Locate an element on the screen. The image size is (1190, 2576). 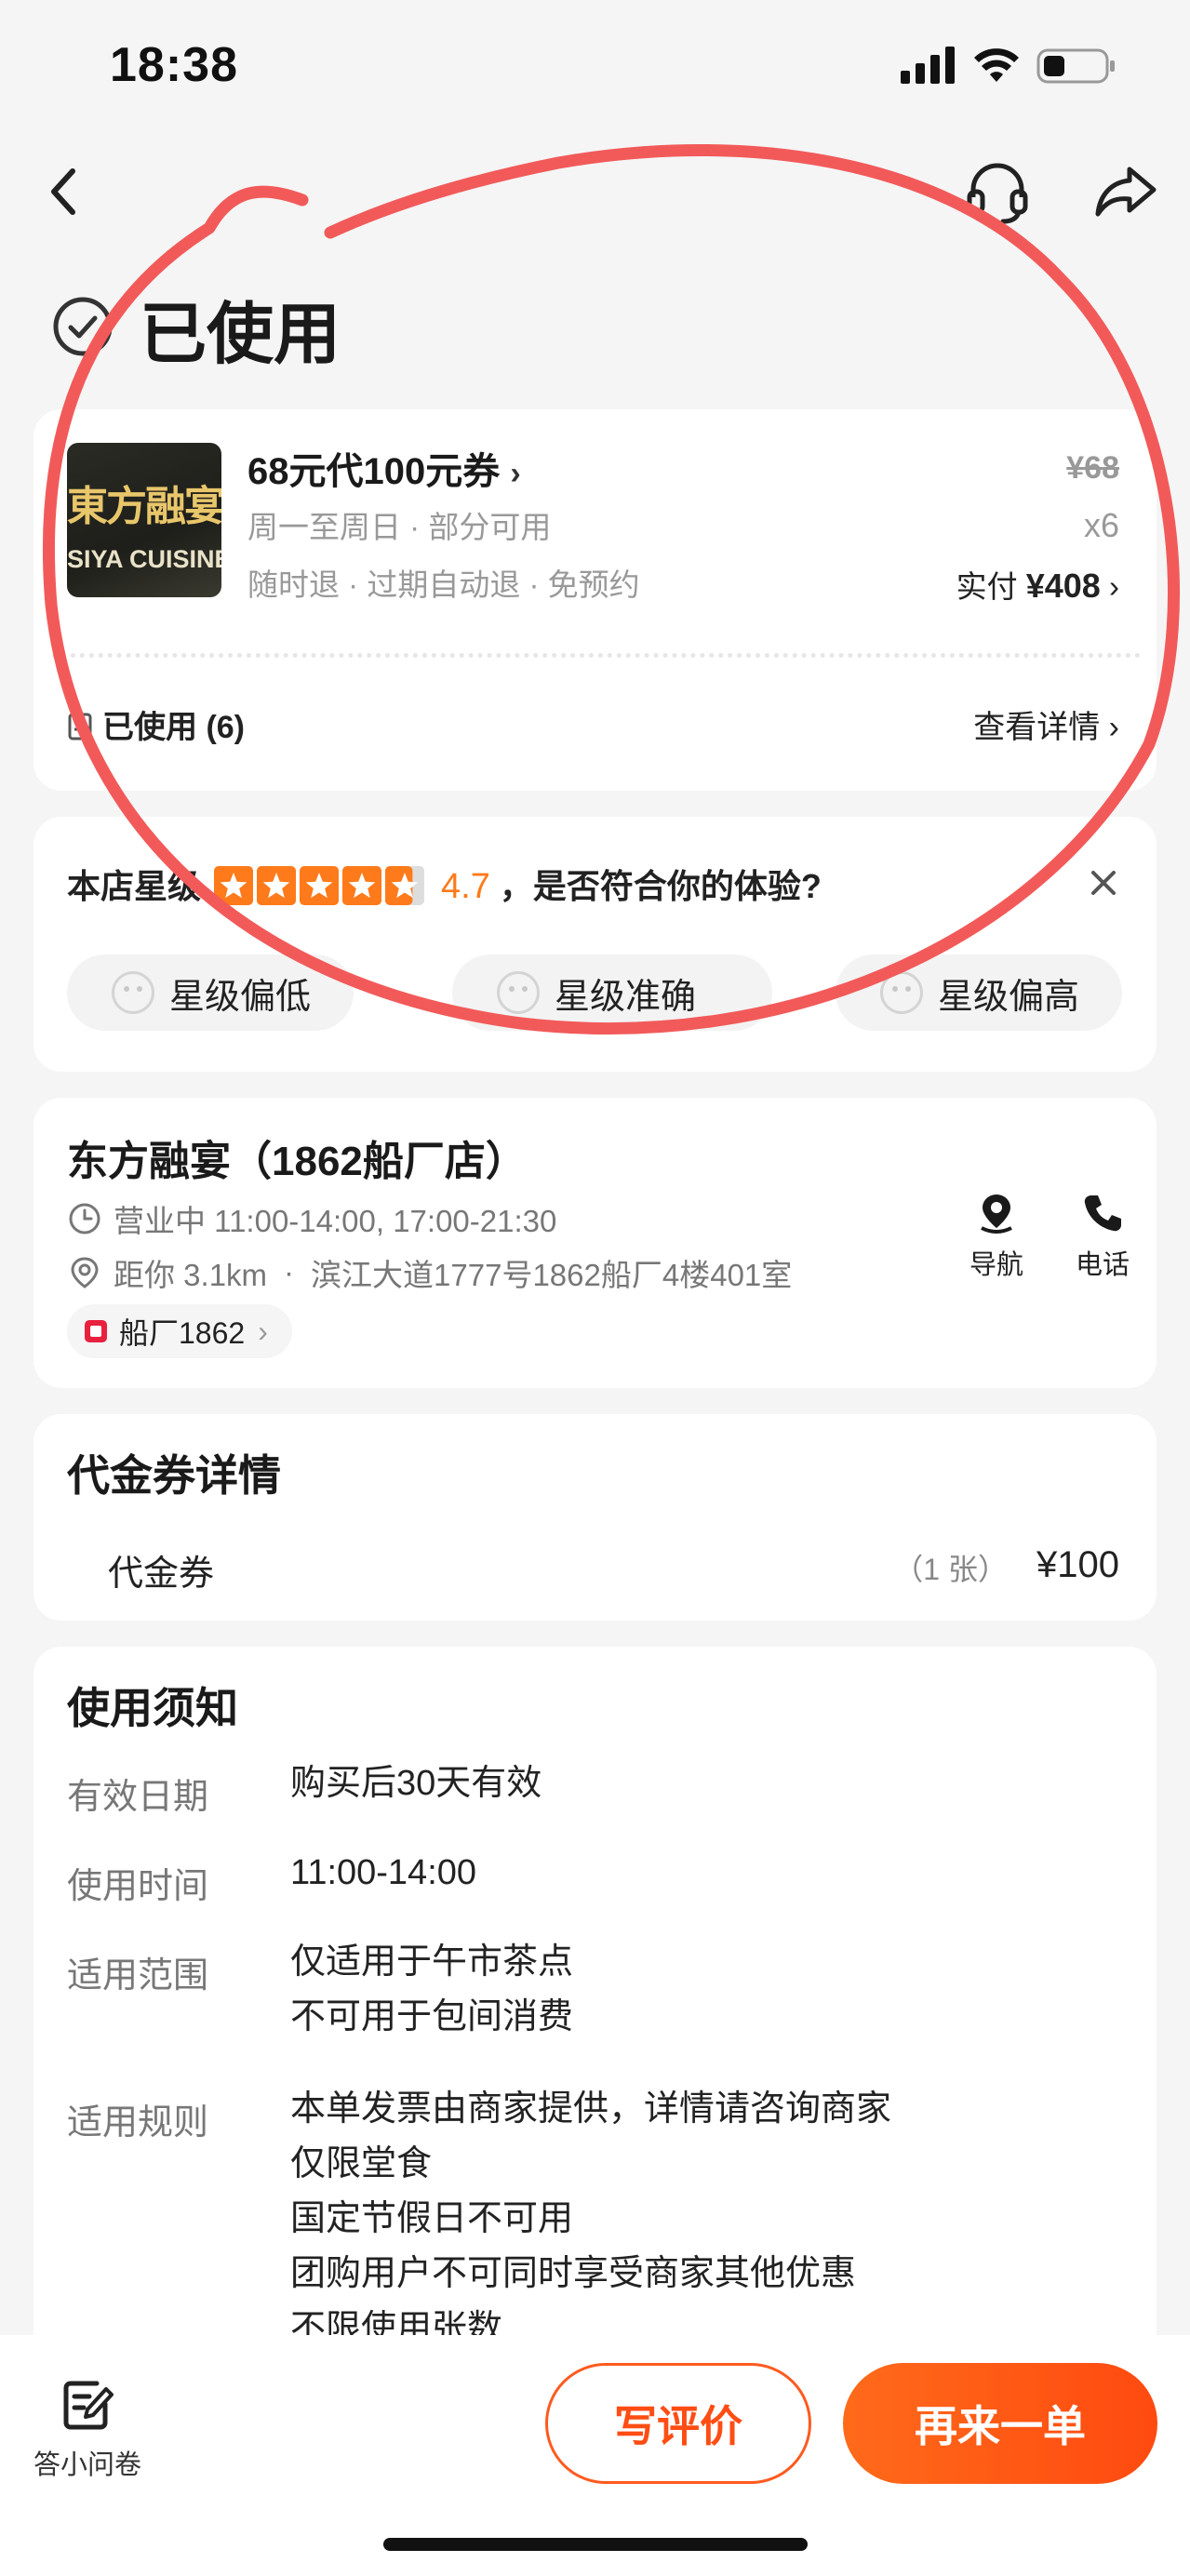
rating-accurate-button: 星级准确 is located at coordinates (612, 992).